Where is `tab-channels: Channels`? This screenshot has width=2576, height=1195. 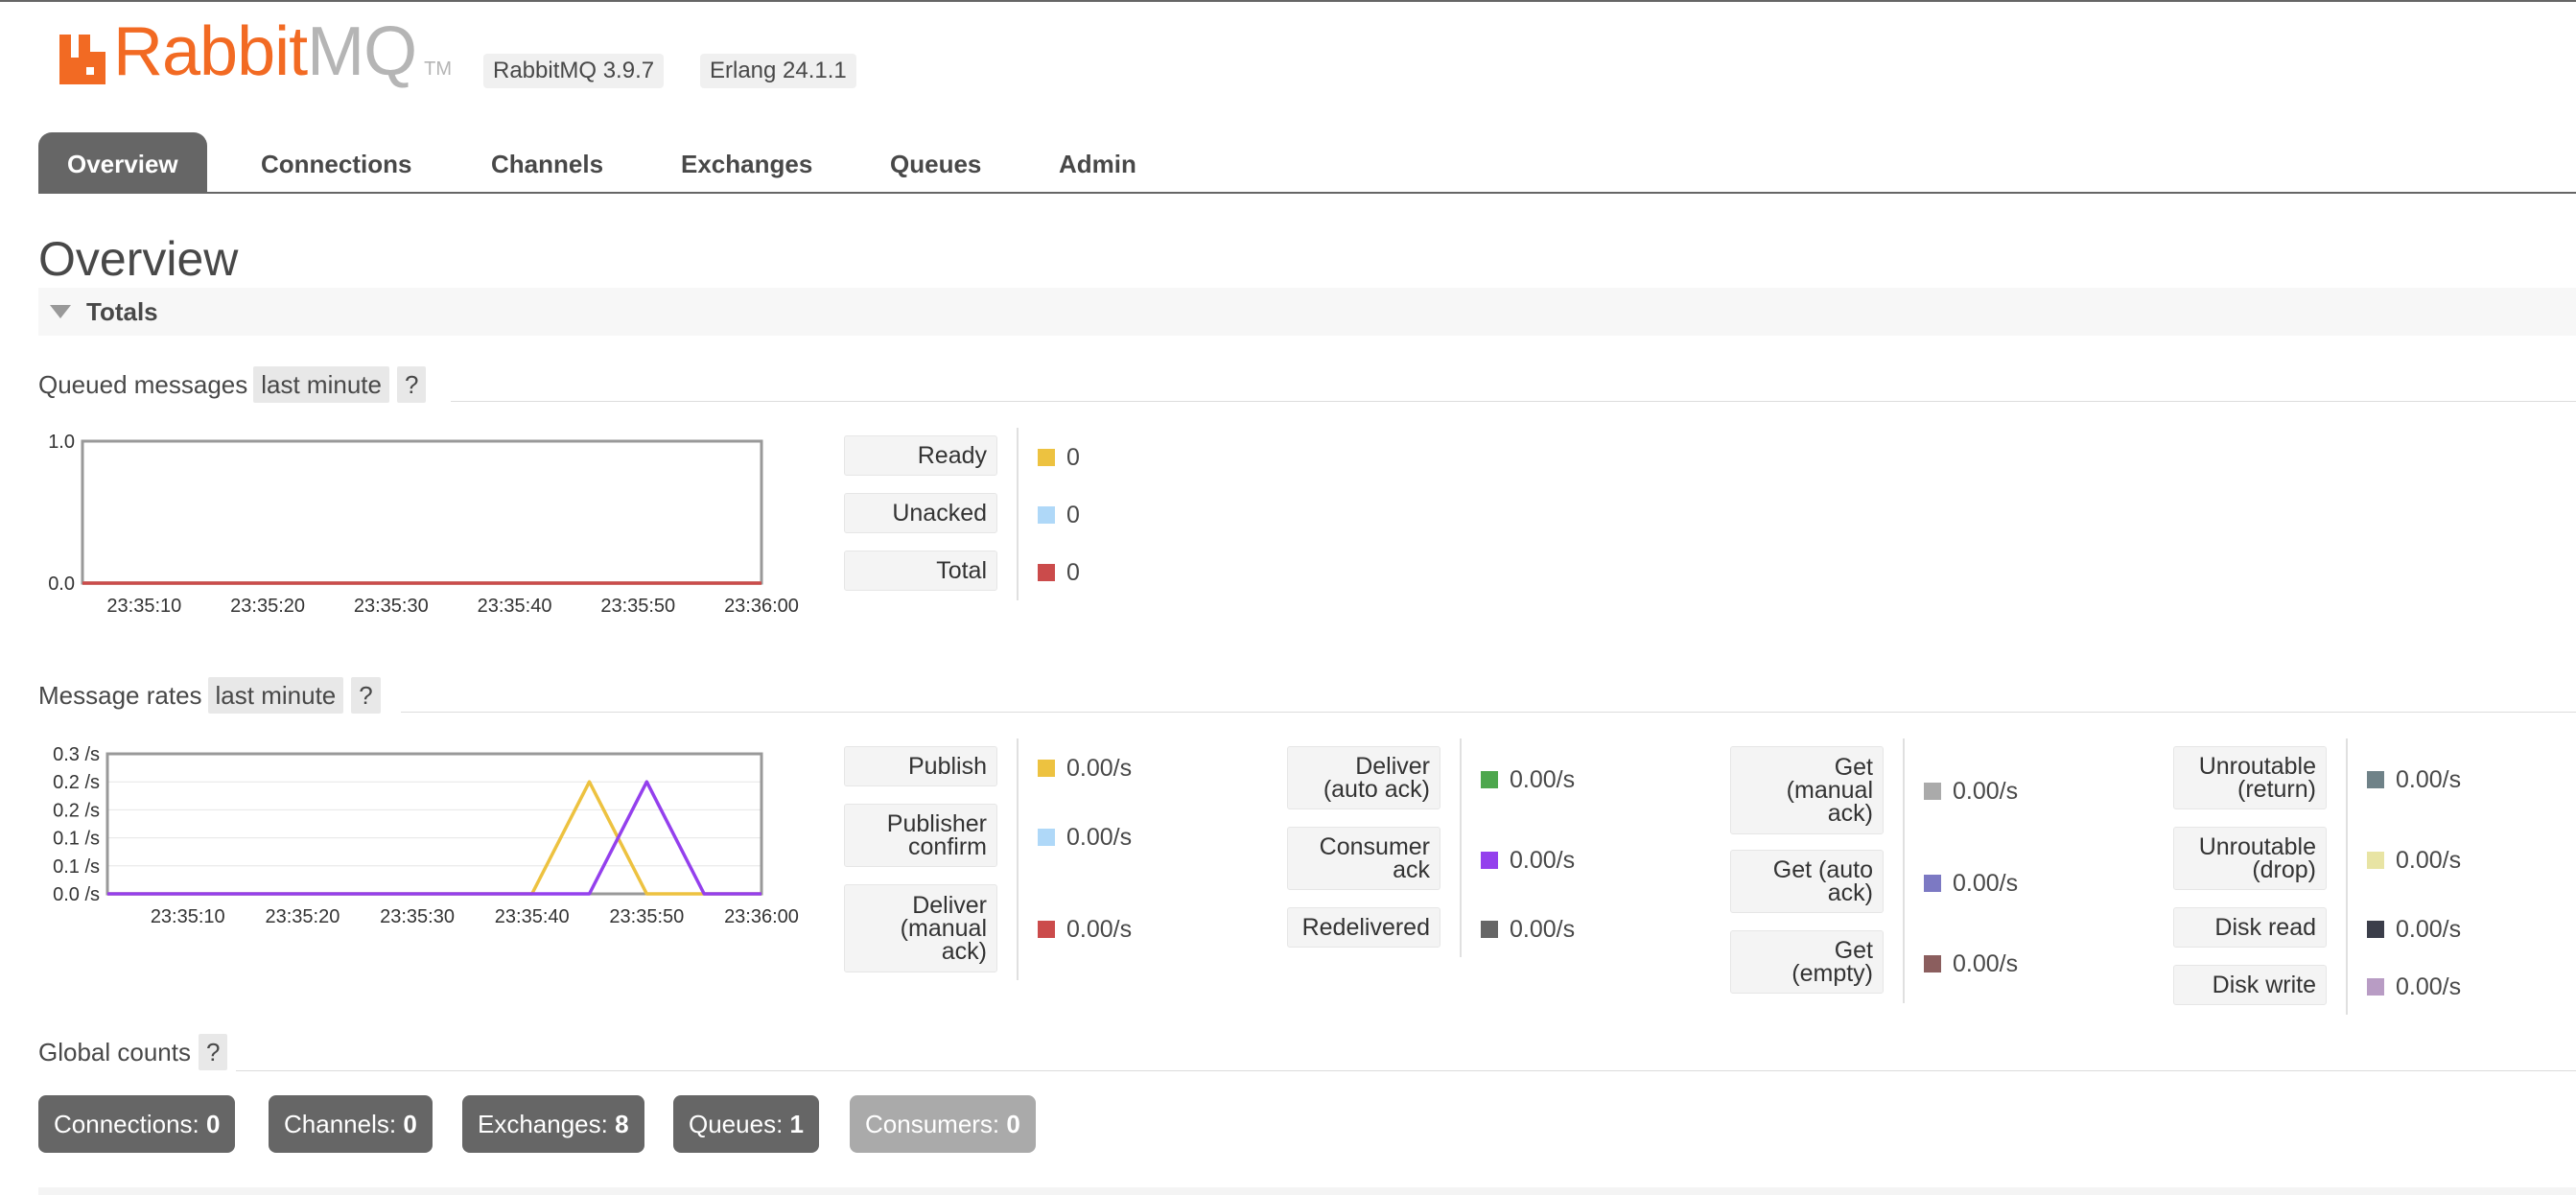
tab-channels: Channels is located at coordinates (547, 163).